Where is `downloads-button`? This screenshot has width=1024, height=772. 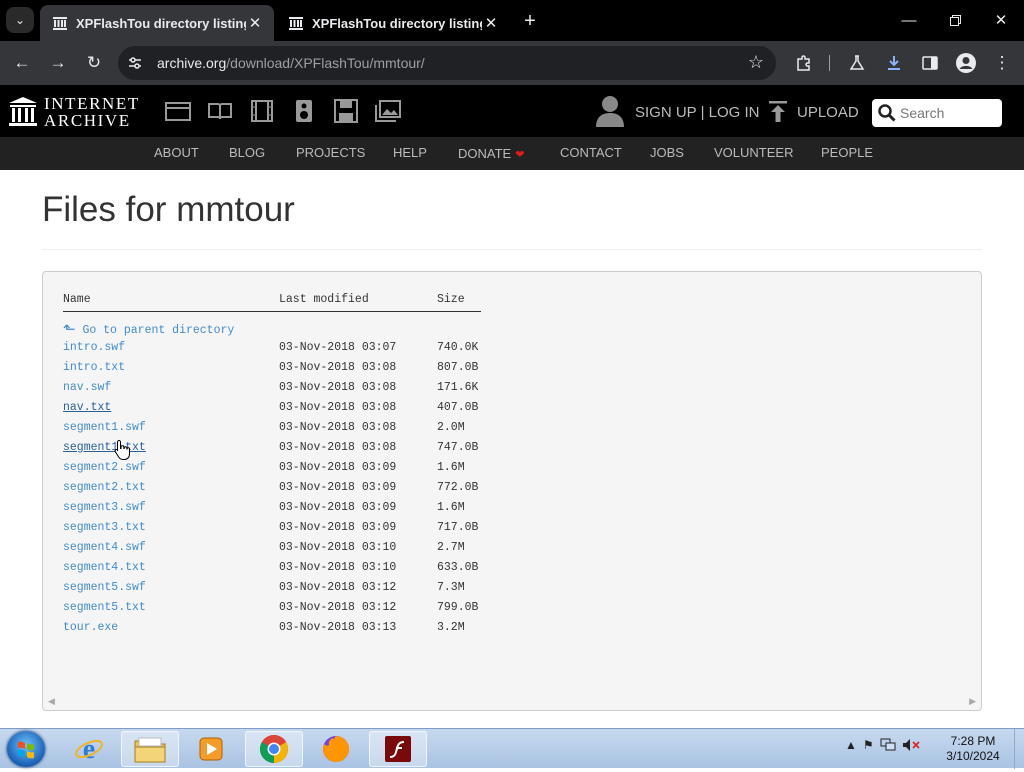
downloads-button is located at coordinates (894, 63).